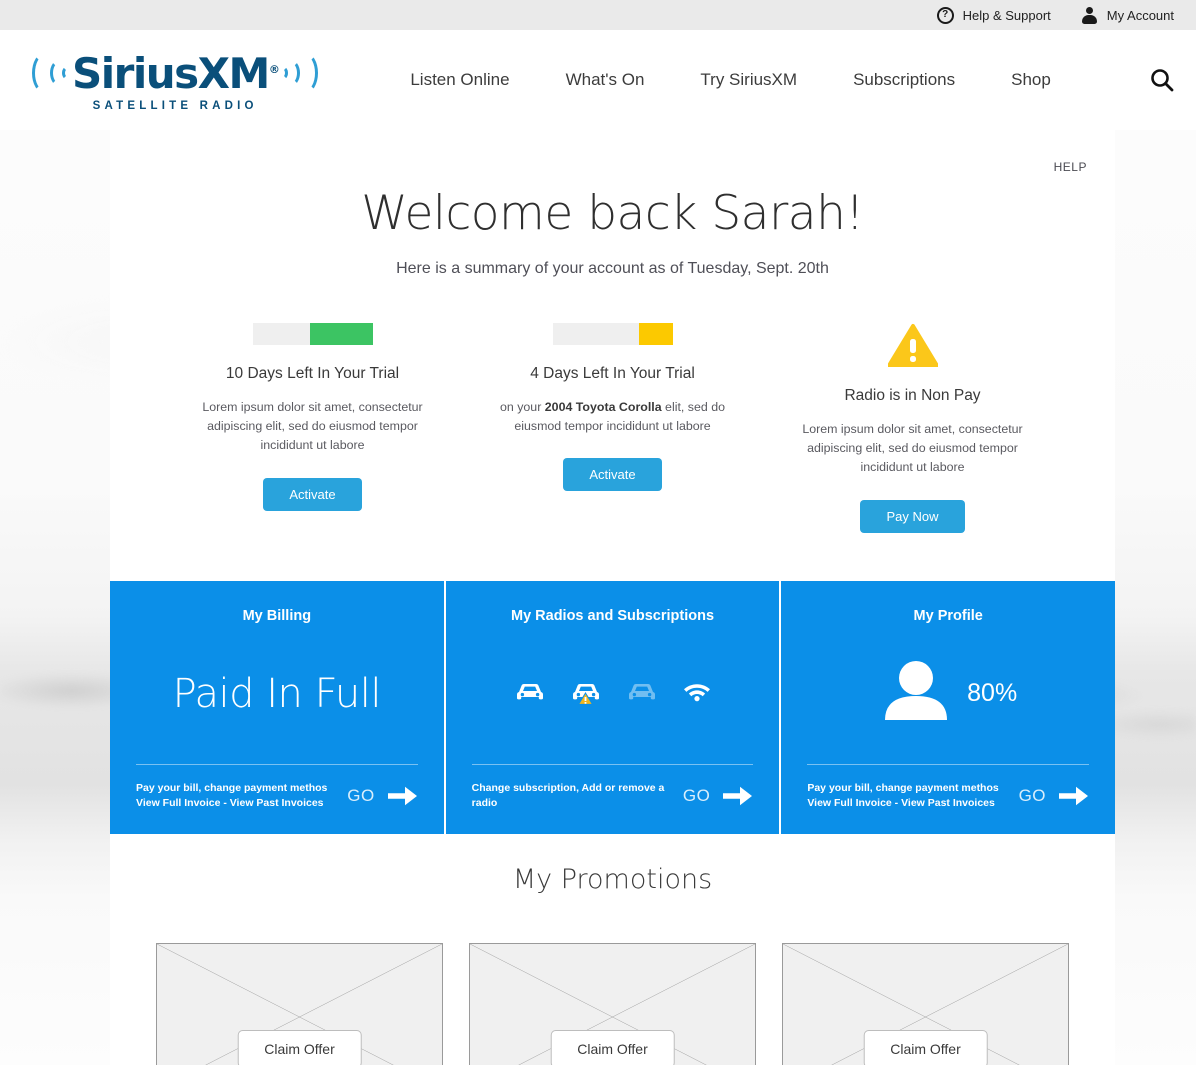  I want to click on profile-completion-percent: 80%, so click(992, 693).